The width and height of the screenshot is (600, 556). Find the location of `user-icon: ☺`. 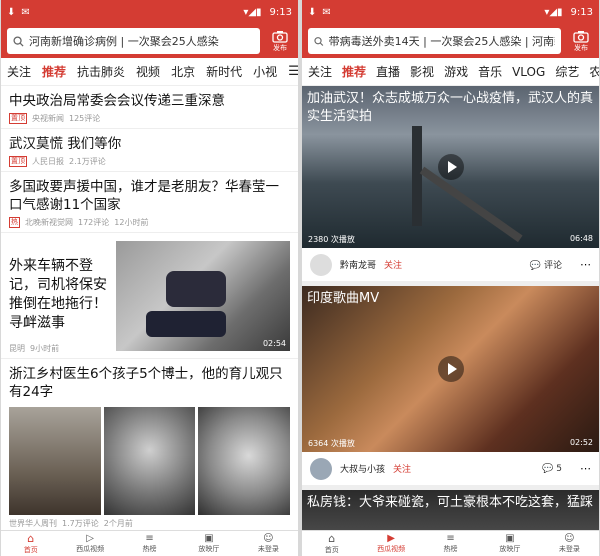

user-icon: ☺ is located at coordinates (569, 538).